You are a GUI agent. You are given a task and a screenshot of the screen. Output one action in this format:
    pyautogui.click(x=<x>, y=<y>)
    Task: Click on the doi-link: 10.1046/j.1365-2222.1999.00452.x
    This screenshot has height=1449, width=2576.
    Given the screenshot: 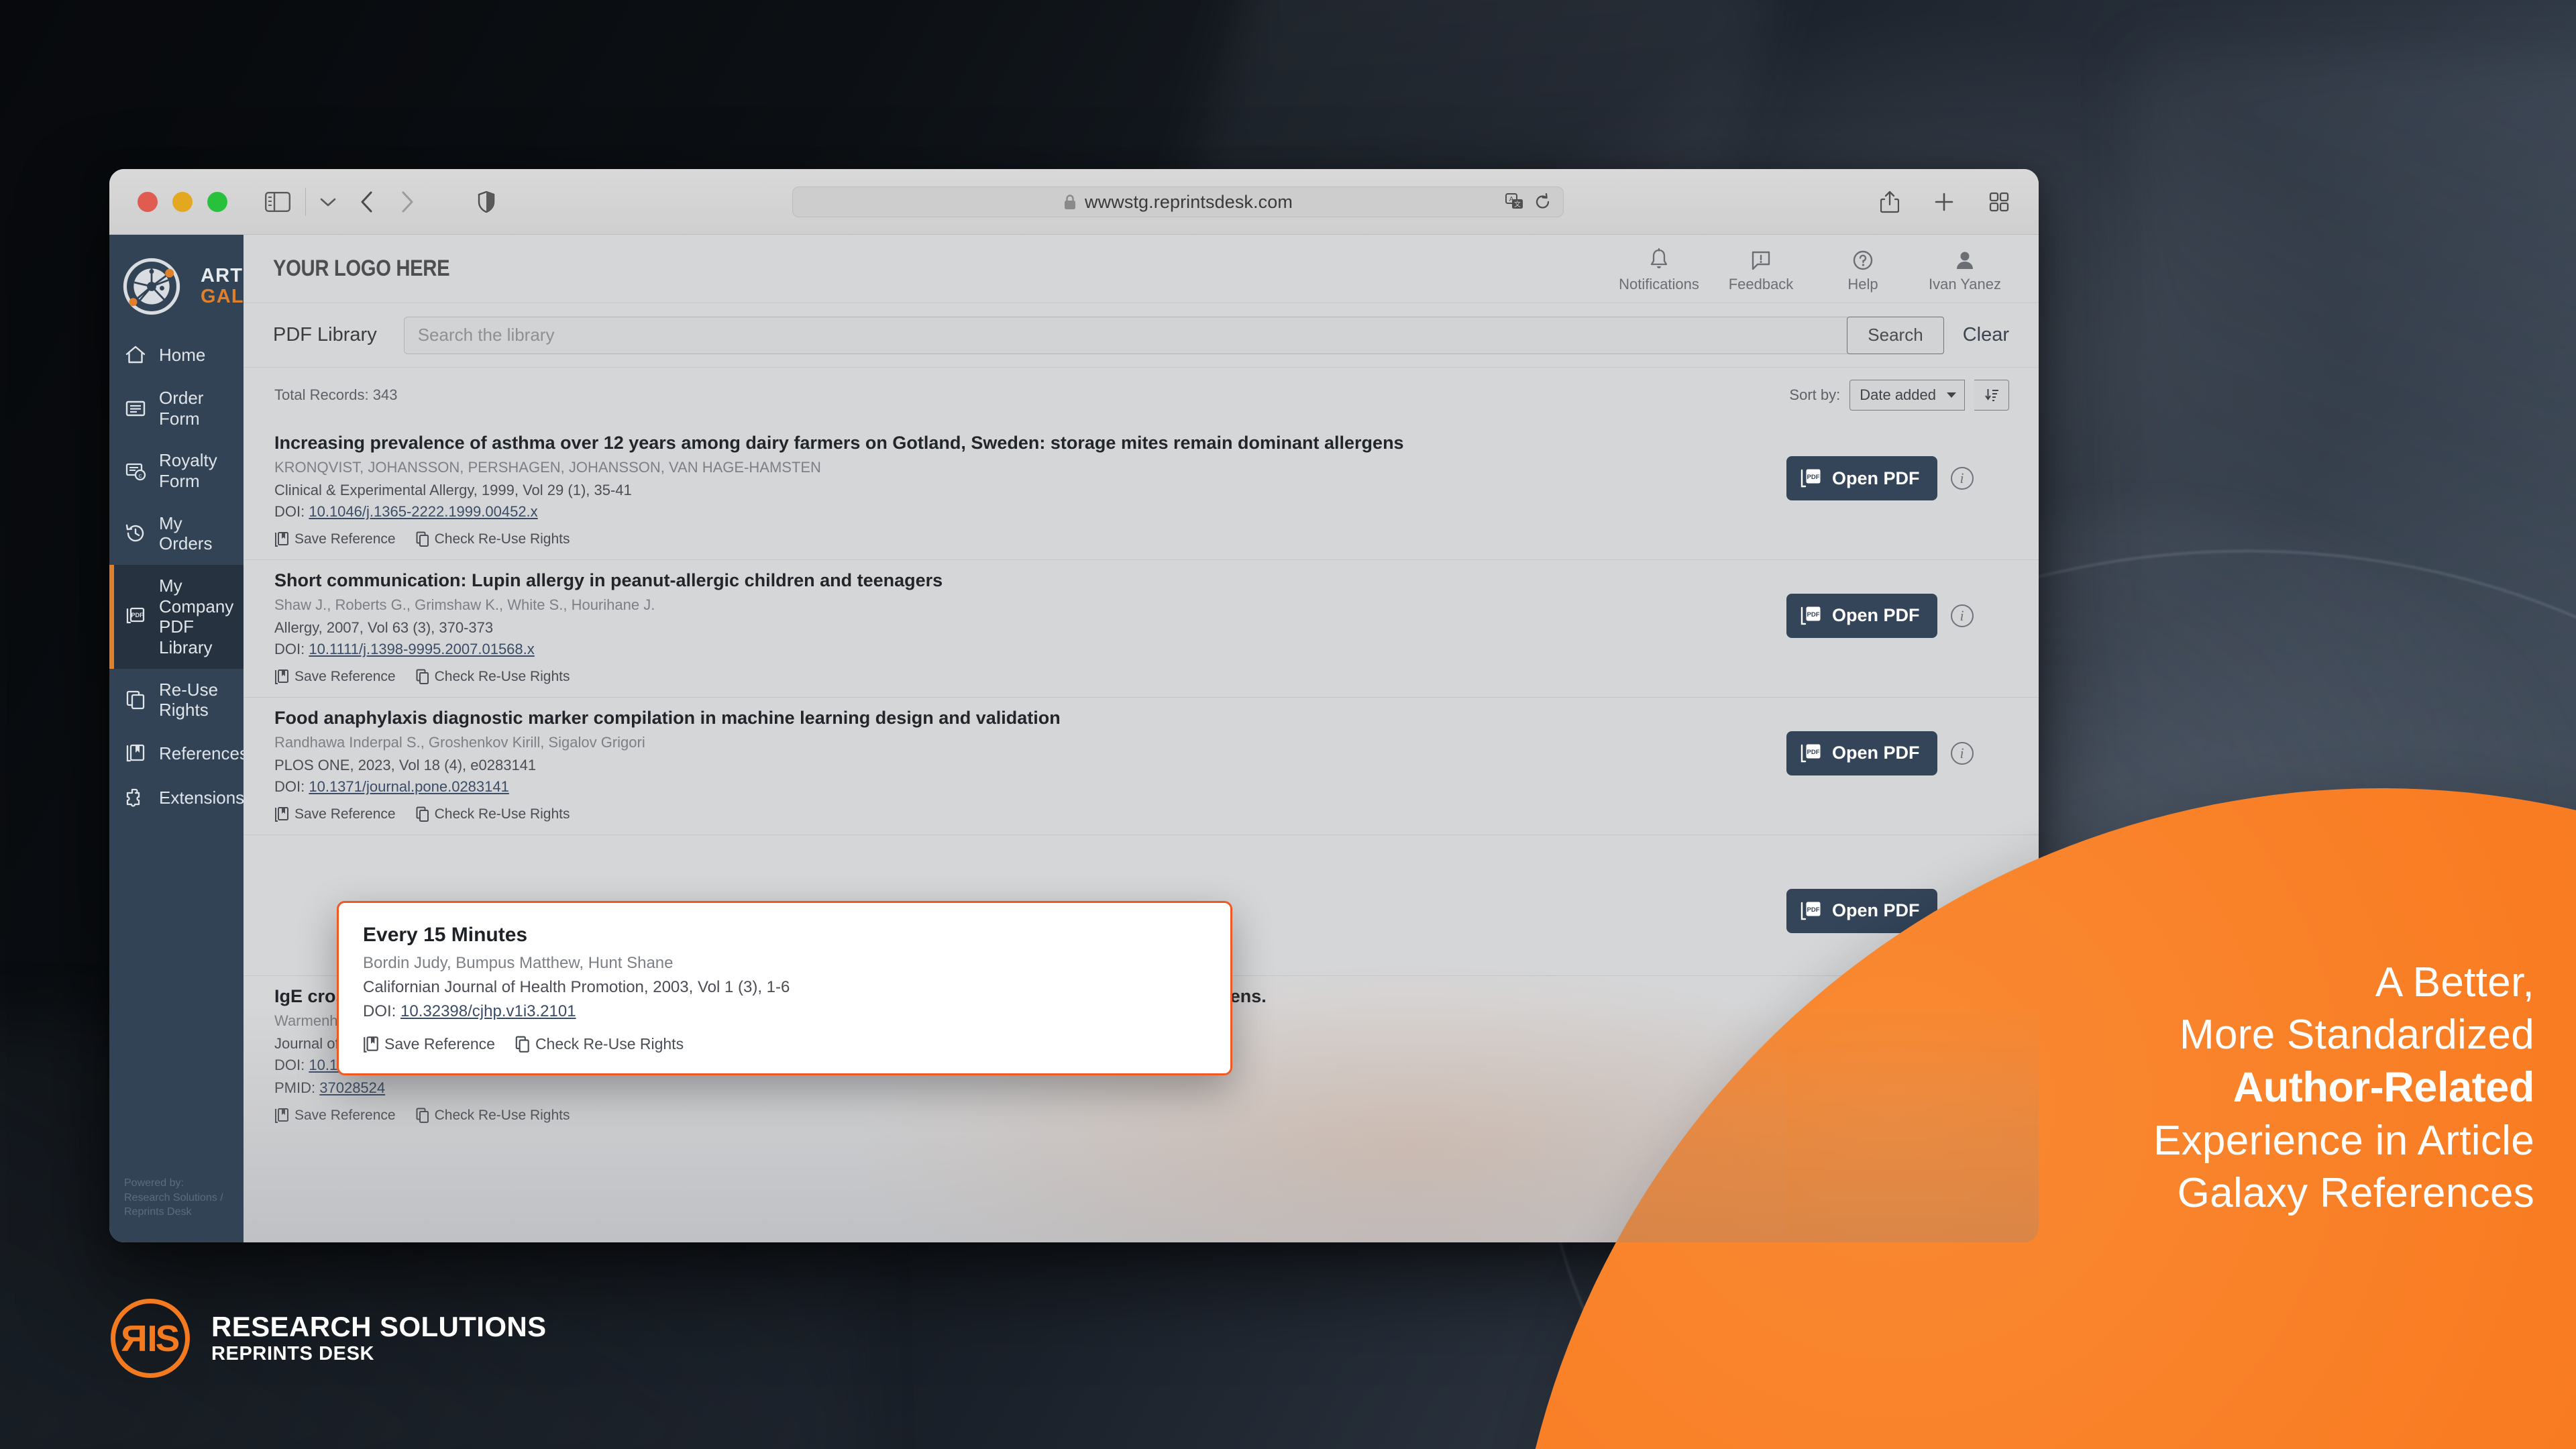 What is the action you would take?
    pyautogui.click(x=423, y=511)
    